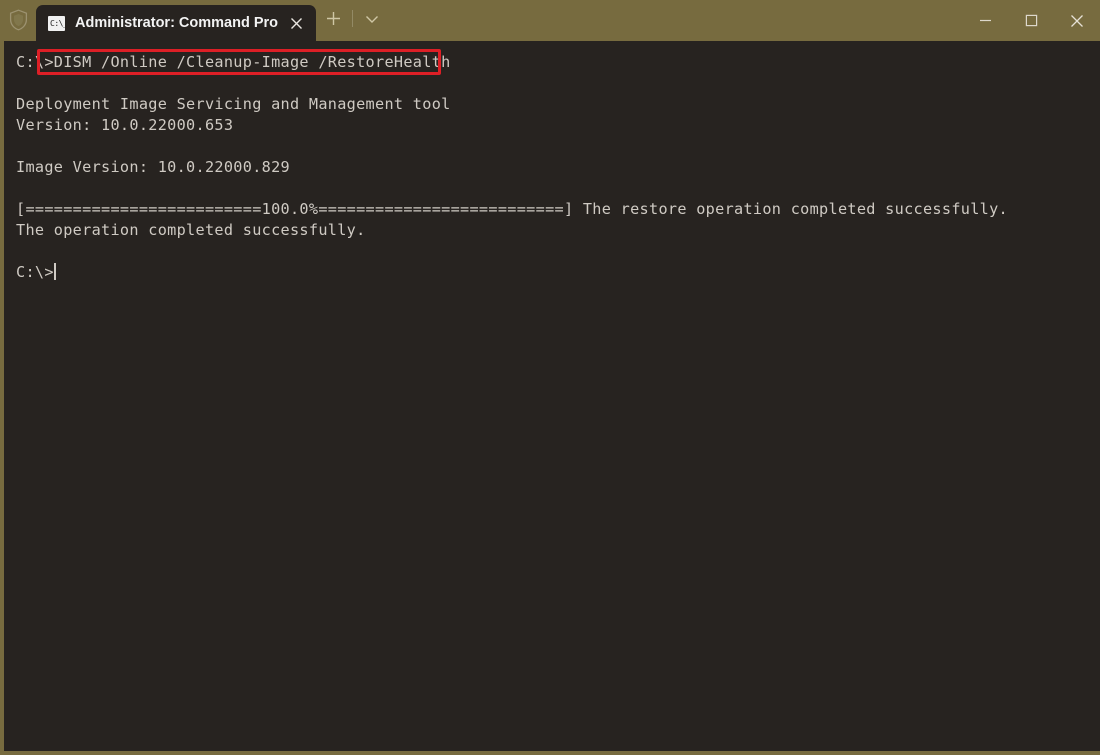 The height and width of the screenshot is (755, 1100). I want to click on toolbar-separator, so click(353, 18).